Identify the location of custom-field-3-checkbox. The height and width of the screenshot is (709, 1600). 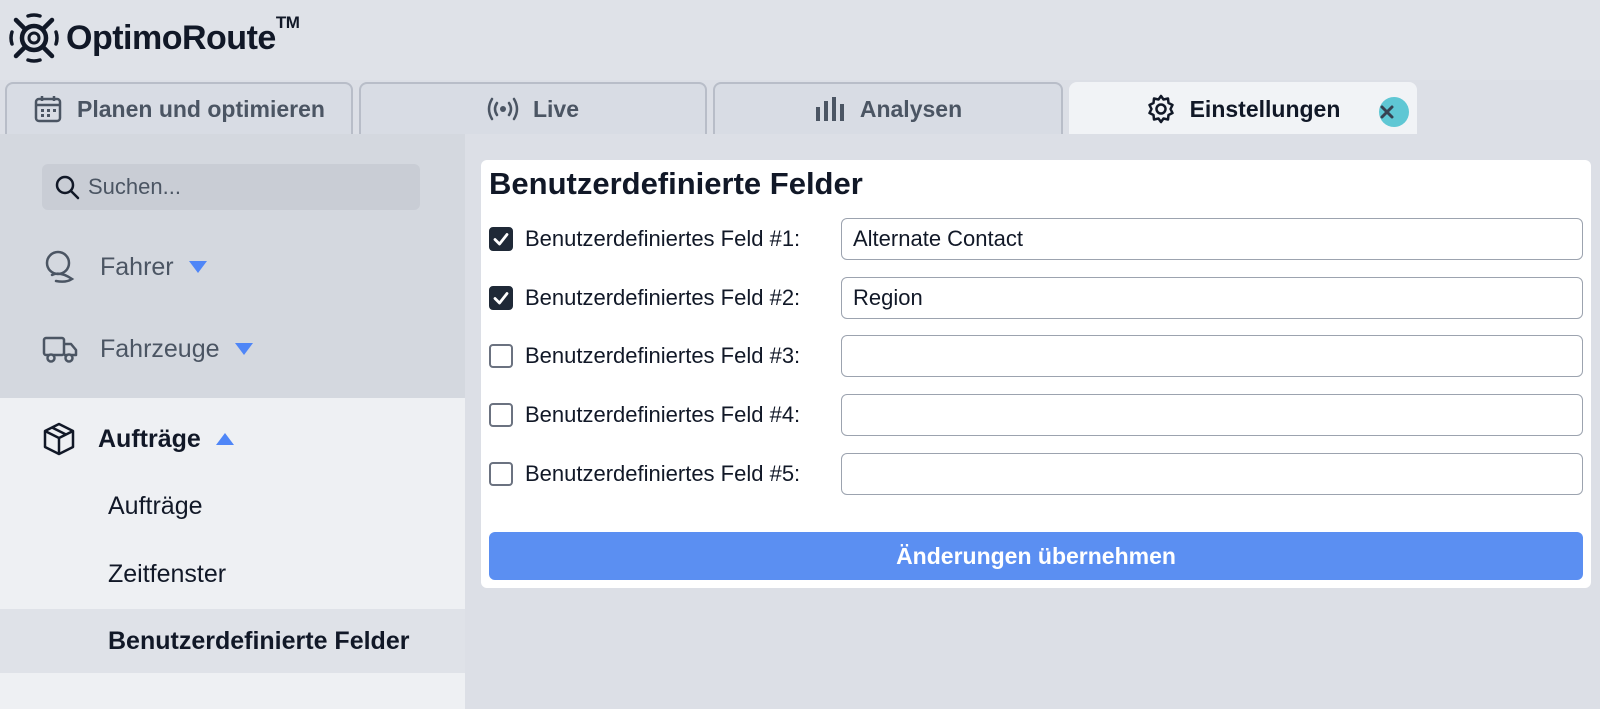
(501, 356).